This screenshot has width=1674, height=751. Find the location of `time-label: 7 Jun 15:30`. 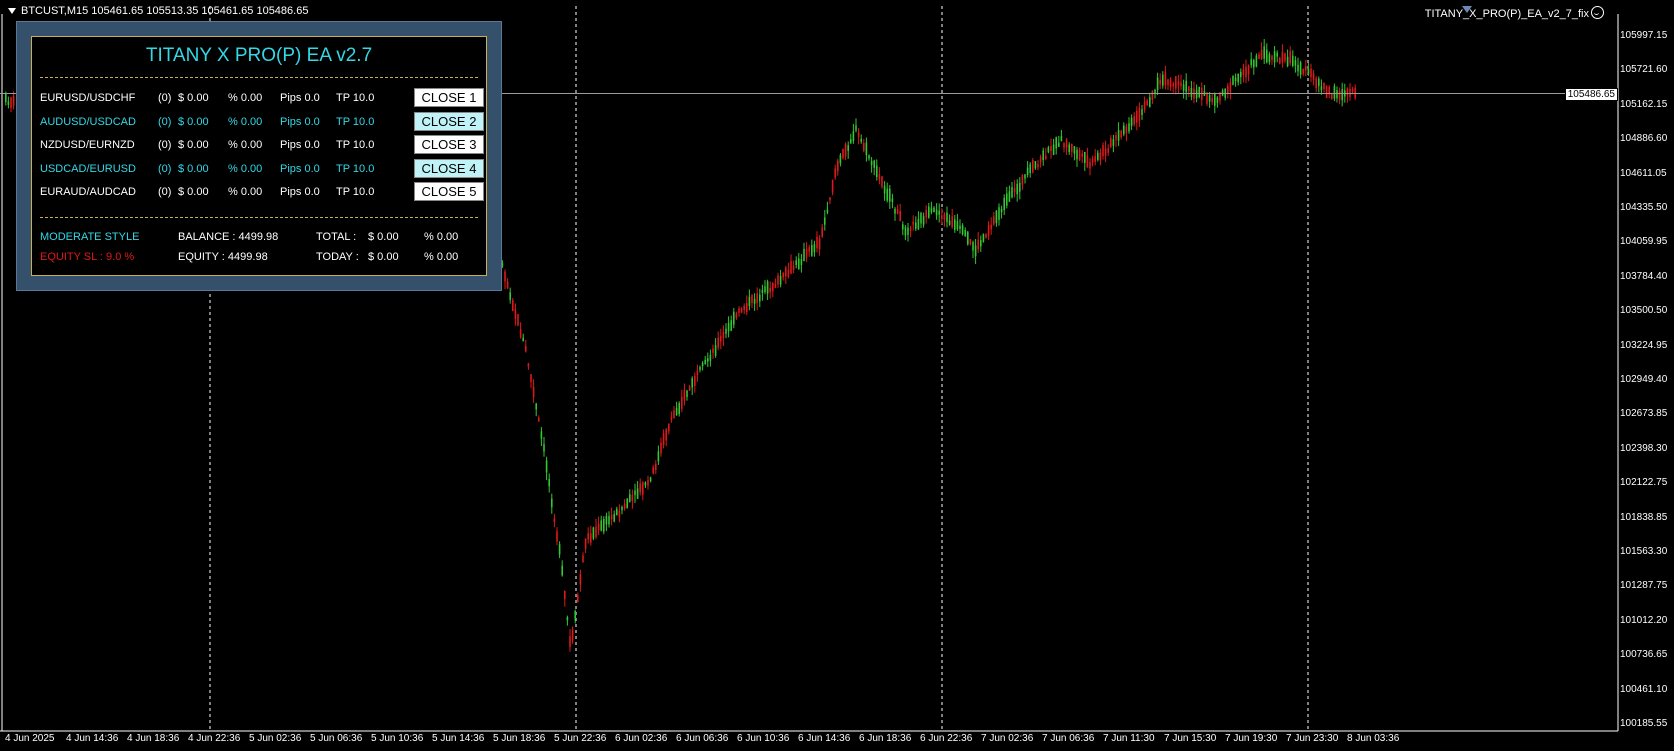

time-label: 7 Jun 15:30 is located at coordinates (1190, 738).